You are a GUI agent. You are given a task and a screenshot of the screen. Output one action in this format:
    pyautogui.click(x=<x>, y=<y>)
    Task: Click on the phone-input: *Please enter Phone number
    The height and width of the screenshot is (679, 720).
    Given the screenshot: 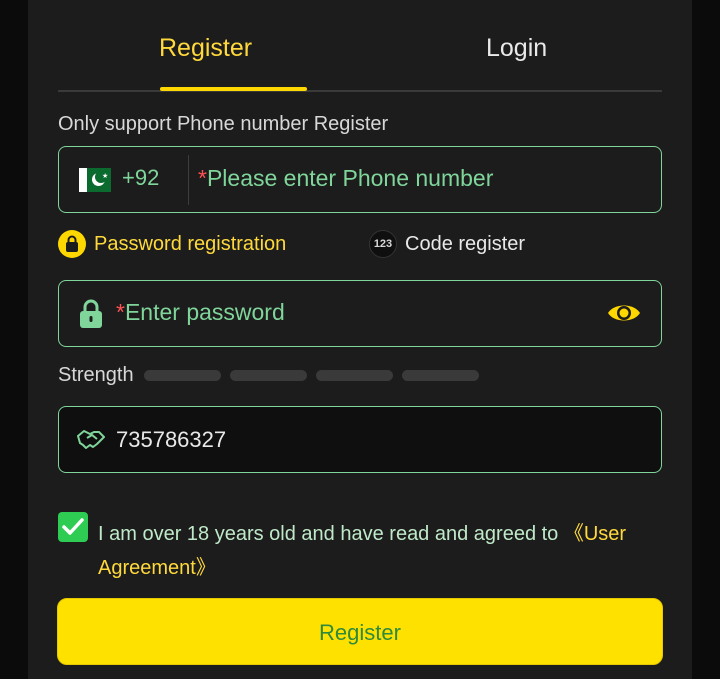 What is the action you would take?
    pyautogui.click(x=345, y=178)
    